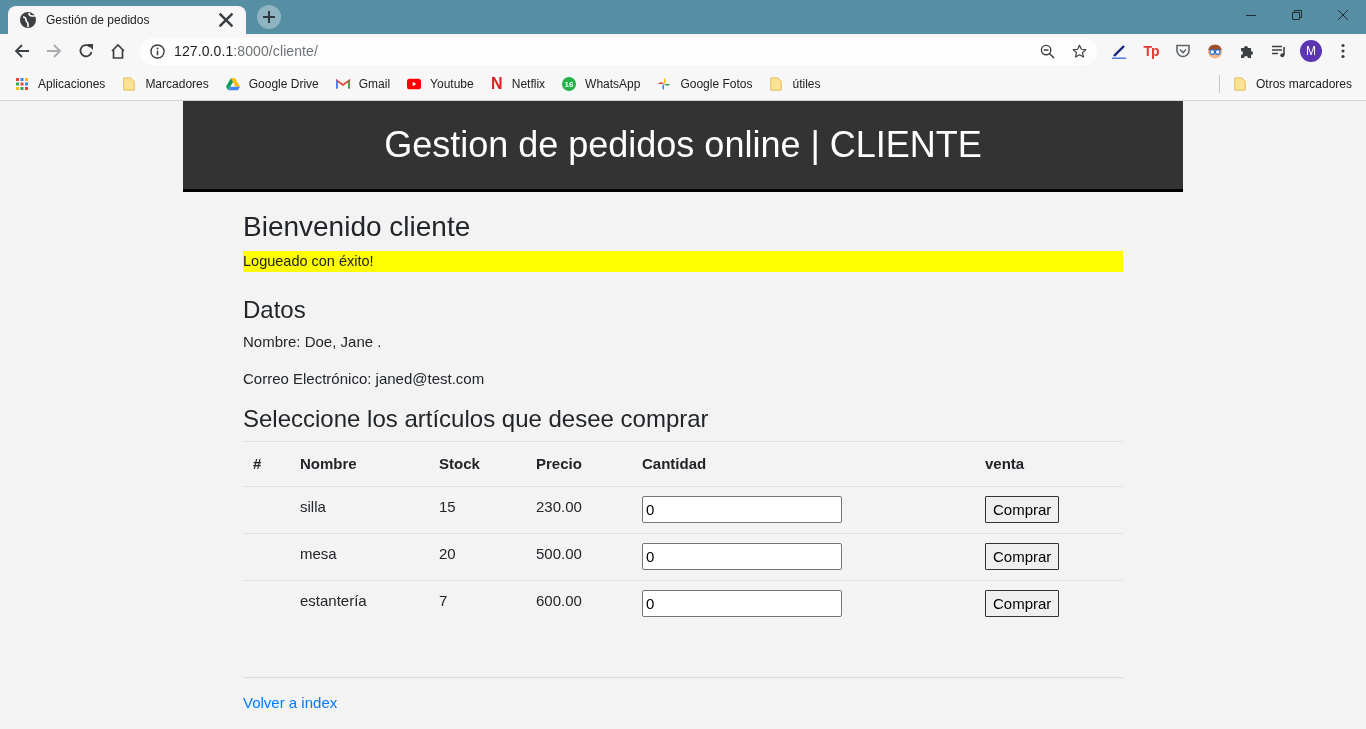  I want to click on section-heading: Datos, so click(275, 309).